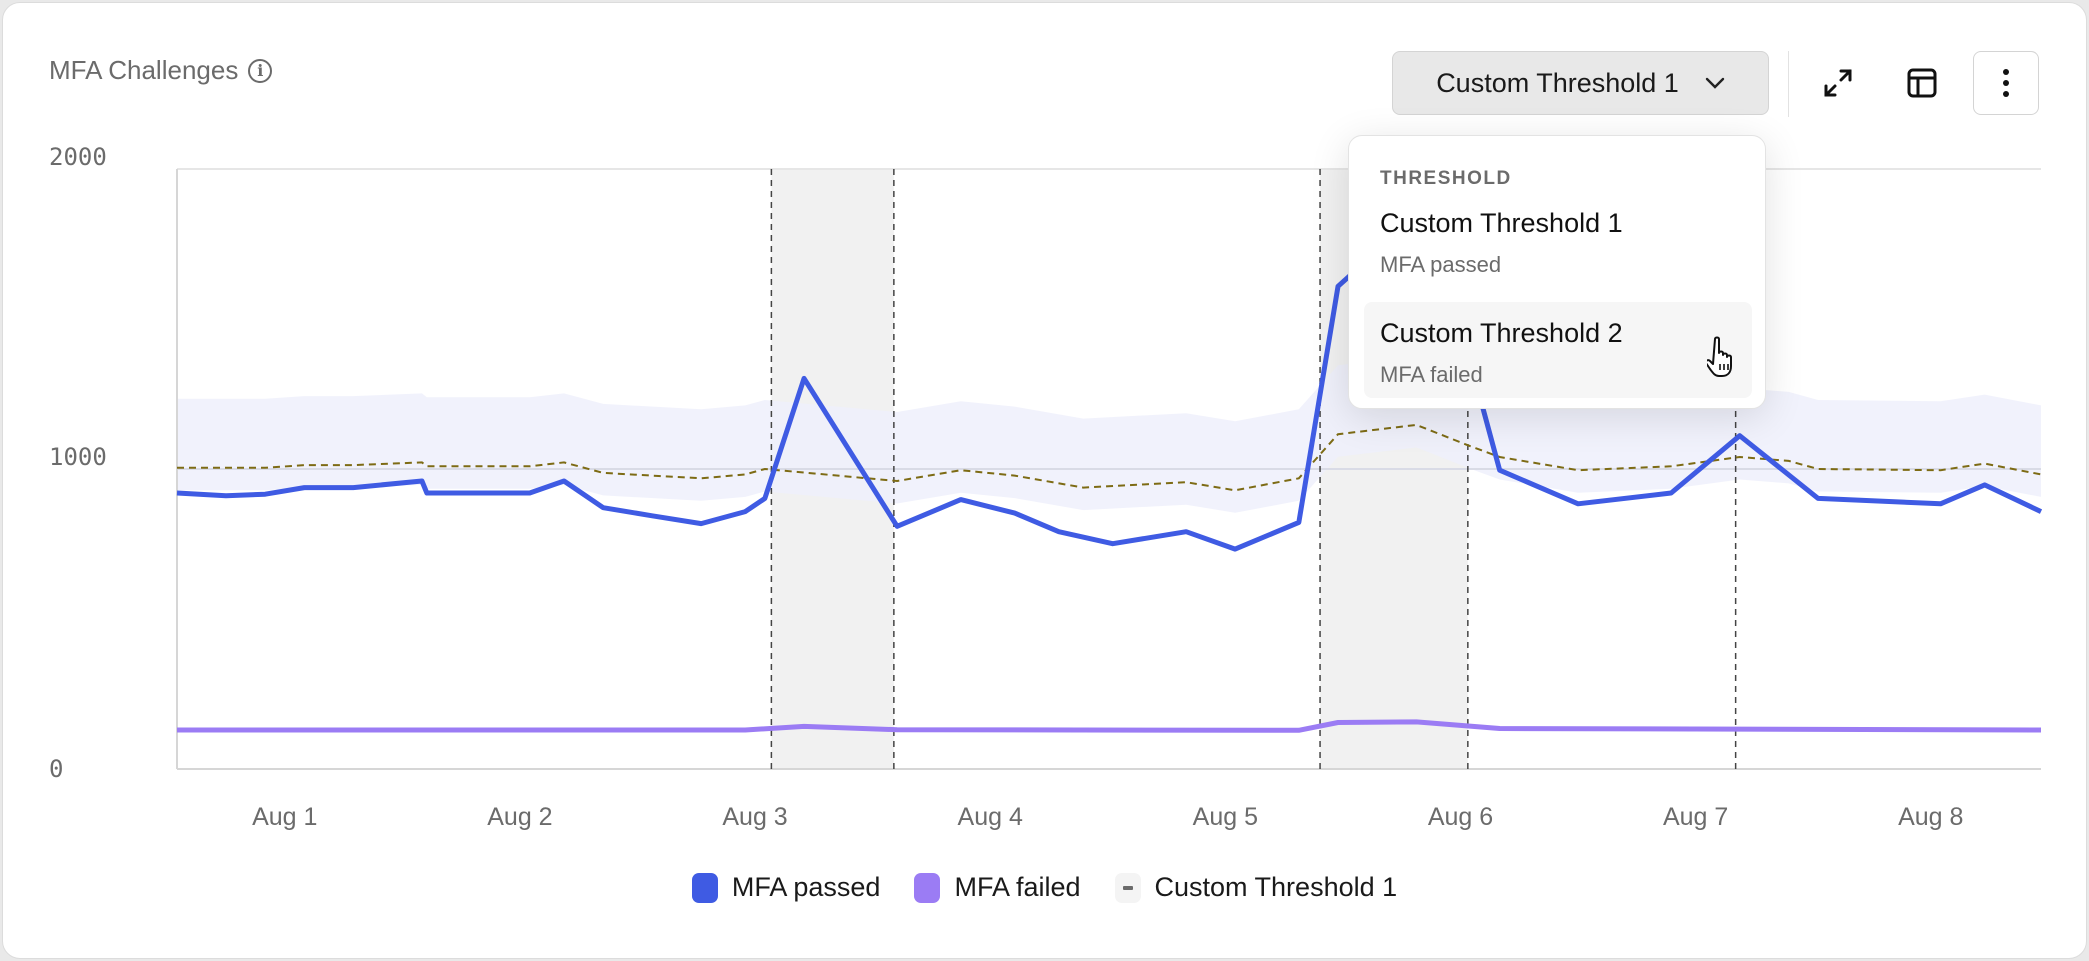 This screenshot has width=2089, height=961. What do you see at coordinates (144, 70) in the screenshot?
I see `chart-title-text: MFA Challenges` at bounding box center [144, 70].